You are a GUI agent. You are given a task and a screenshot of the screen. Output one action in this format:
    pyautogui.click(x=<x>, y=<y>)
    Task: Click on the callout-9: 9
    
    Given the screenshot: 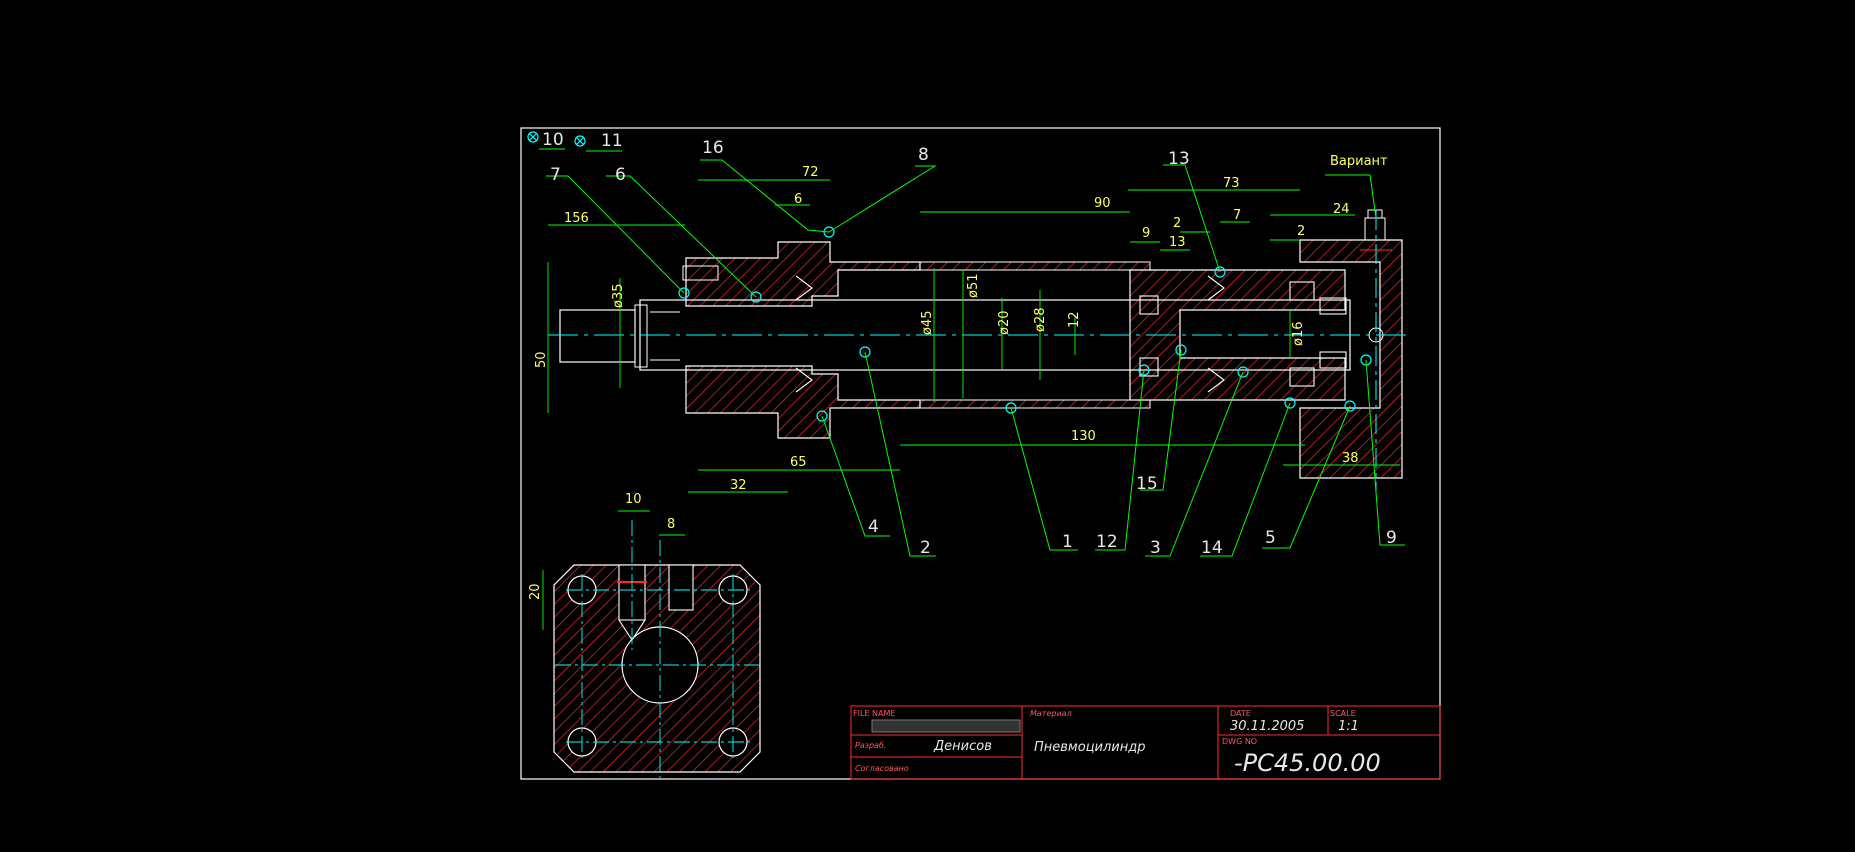 What is the action you would take?
    pyautogui.click(x=1391, y=538)
    